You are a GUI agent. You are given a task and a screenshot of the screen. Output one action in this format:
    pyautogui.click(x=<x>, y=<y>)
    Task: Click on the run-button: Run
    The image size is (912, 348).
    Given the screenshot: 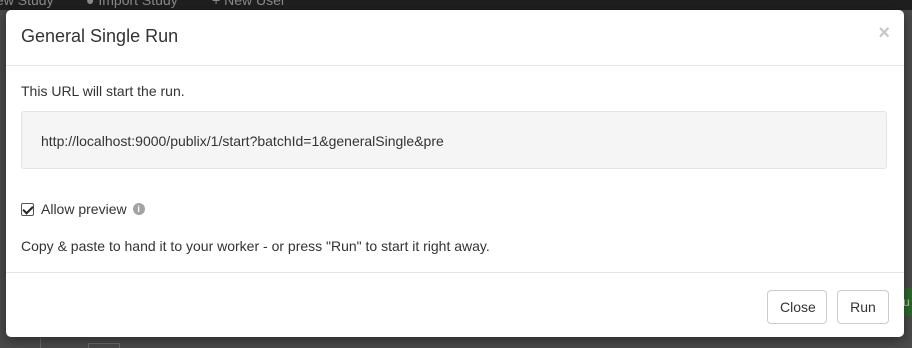 What is the action you would take?
    pyautogui.click(x=863, y=307)
    